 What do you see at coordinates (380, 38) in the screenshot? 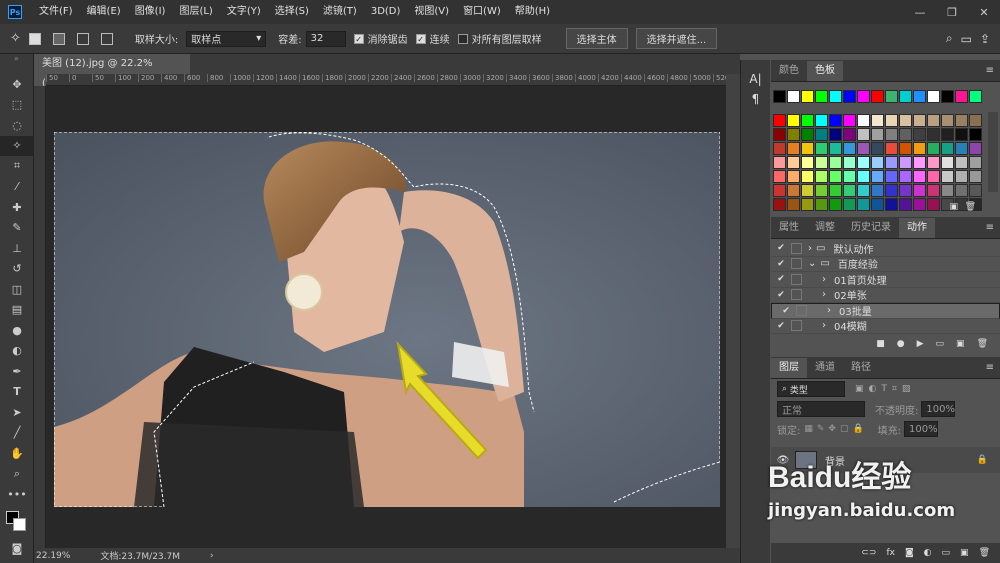
I see `anti-alias-checkbox: ✓ 消除锯齿` at bounding box center [380, 38].